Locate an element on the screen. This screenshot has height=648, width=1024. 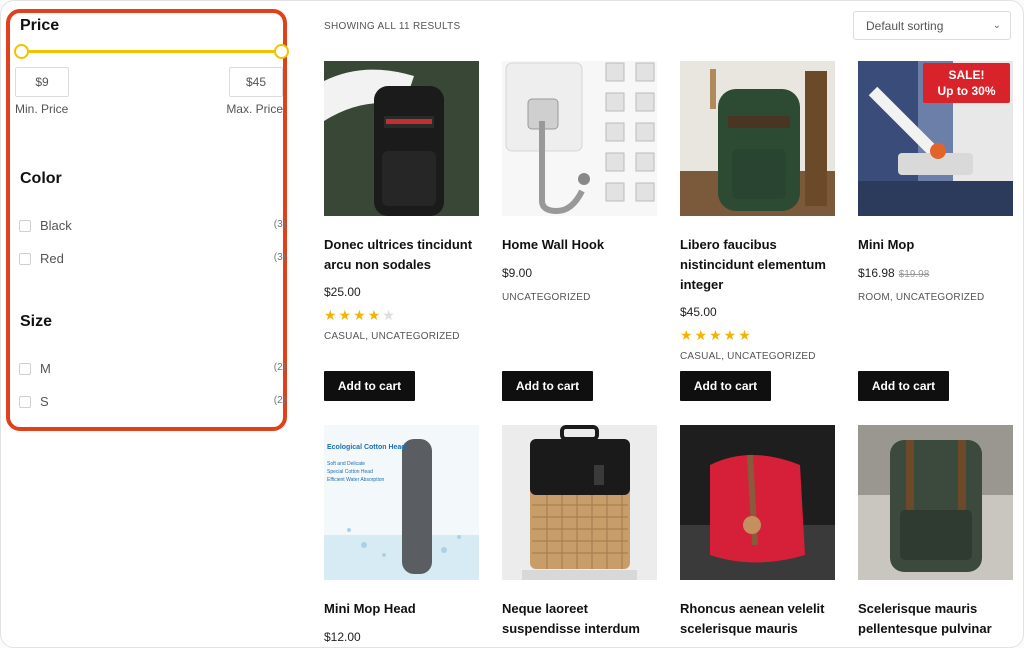
price-filter-title: Price is located at coordinates (40, 25).